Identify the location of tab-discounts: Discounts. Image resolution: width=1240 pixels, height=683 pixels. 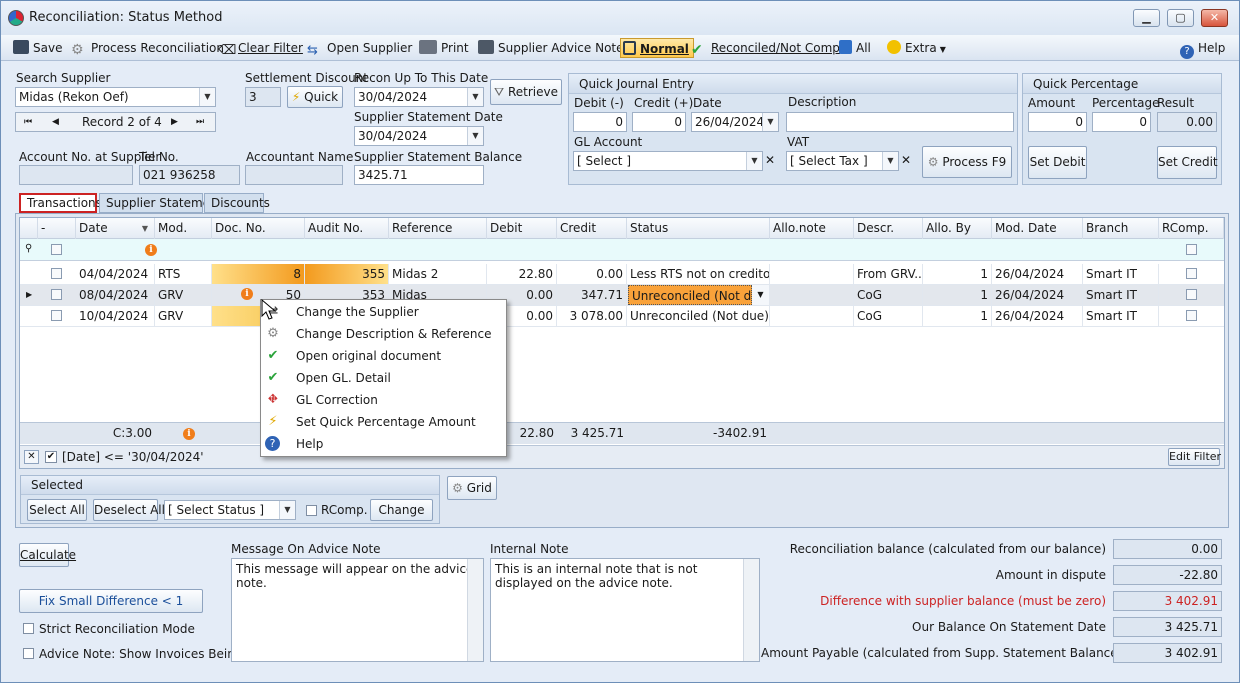
(237, 203).